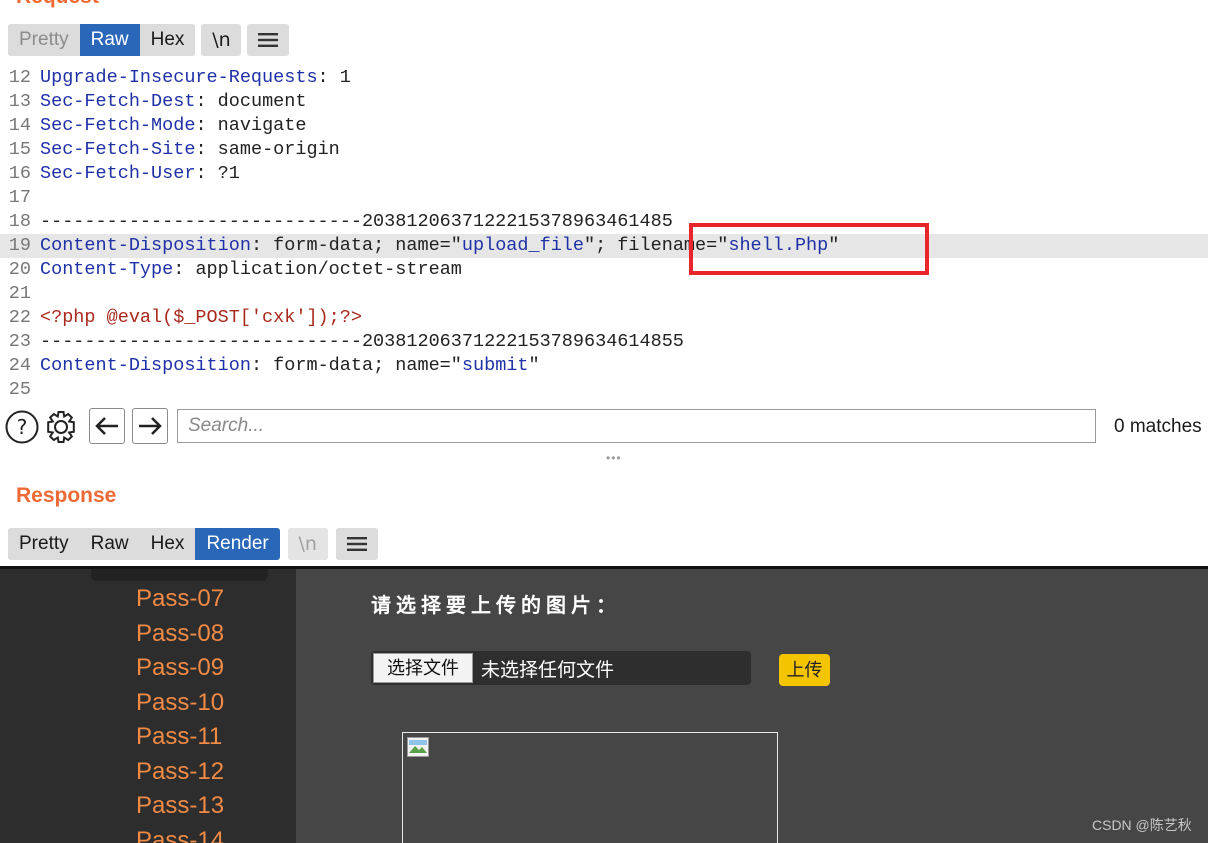 The height and width of the screenshot is (843, 1208). What do you see at coordinates (19, 245) in the screenshot?
I see `line-number: 19` at bounding box center [19, 245].